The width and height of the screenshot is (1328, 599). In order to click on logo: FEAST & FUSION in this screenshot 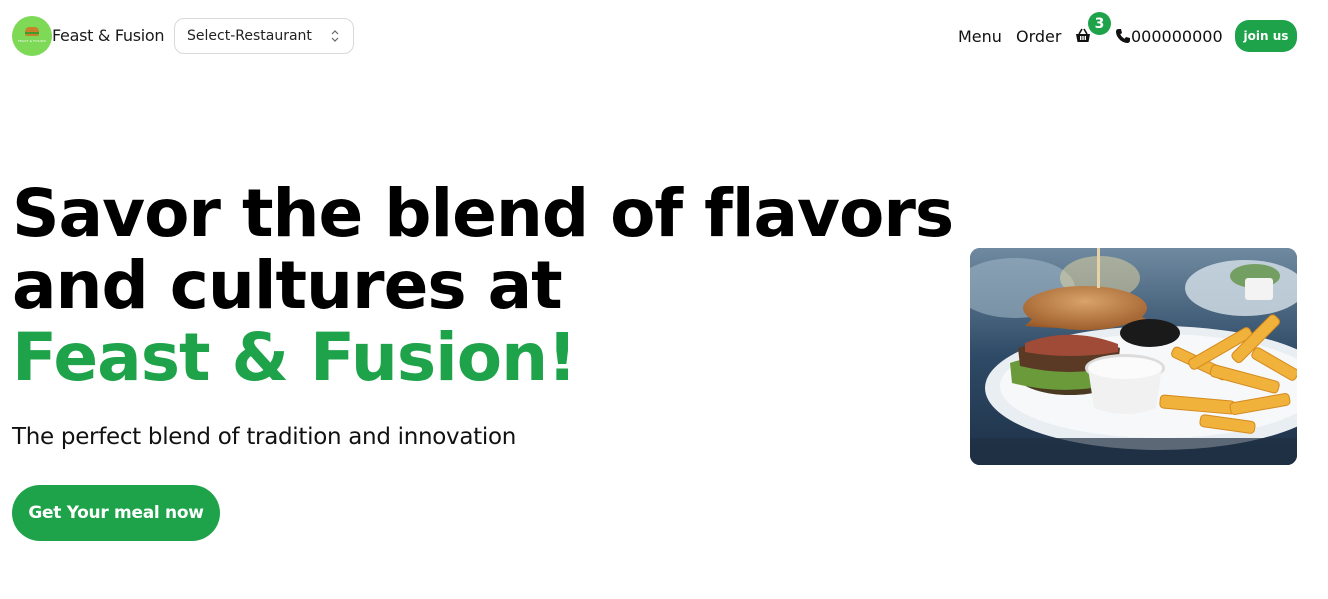, I will do `click(32, 36)`.